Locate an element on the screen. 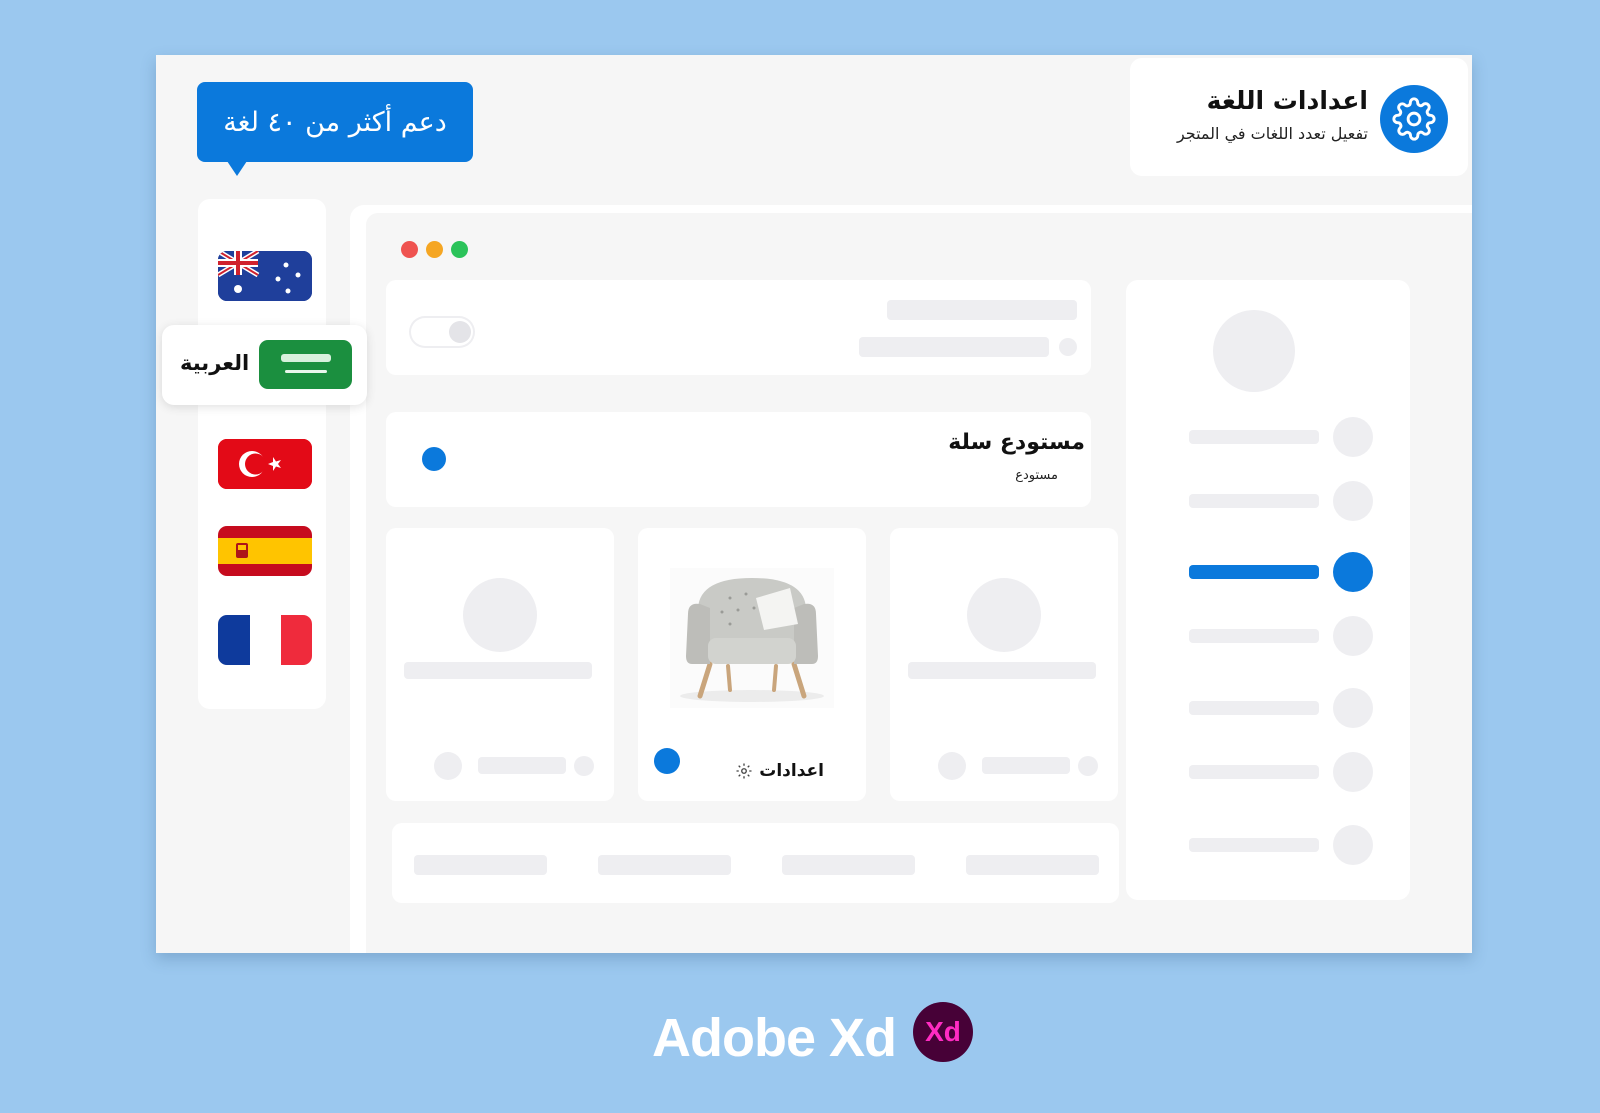 The image size is (1600, 1113). language-option-arabic: العربية is located at coordinates (264, 365).